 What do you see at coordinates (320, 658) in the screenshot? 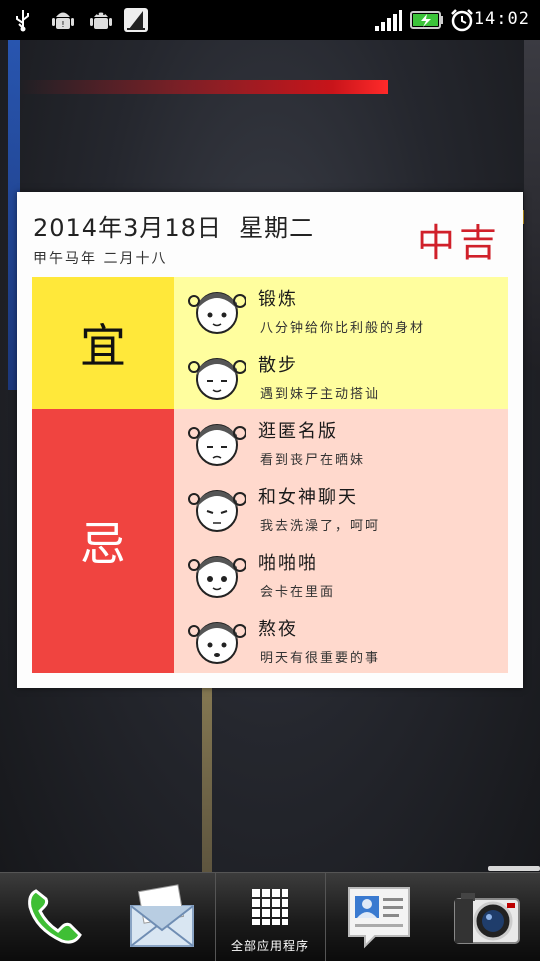
I see `item-desc: 明天有很重要的事` at bounding box center [320, 658].